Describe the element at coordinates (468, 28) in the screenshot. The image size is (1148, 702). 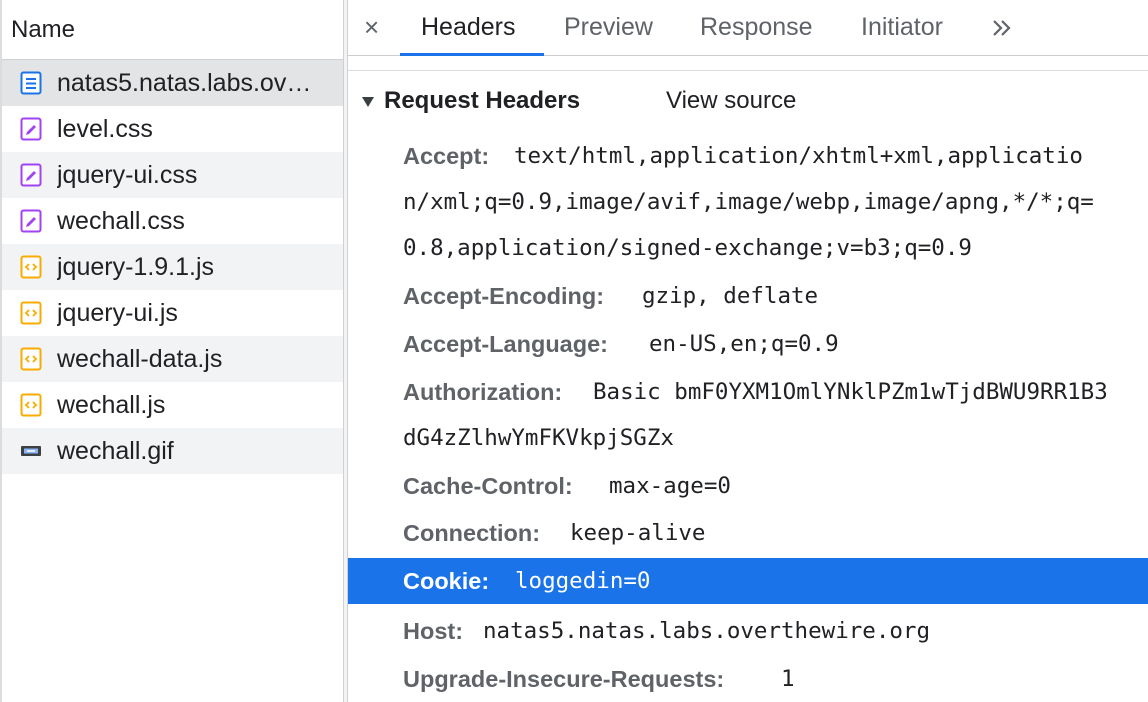
I see `tab-headers: Headers` at that location.